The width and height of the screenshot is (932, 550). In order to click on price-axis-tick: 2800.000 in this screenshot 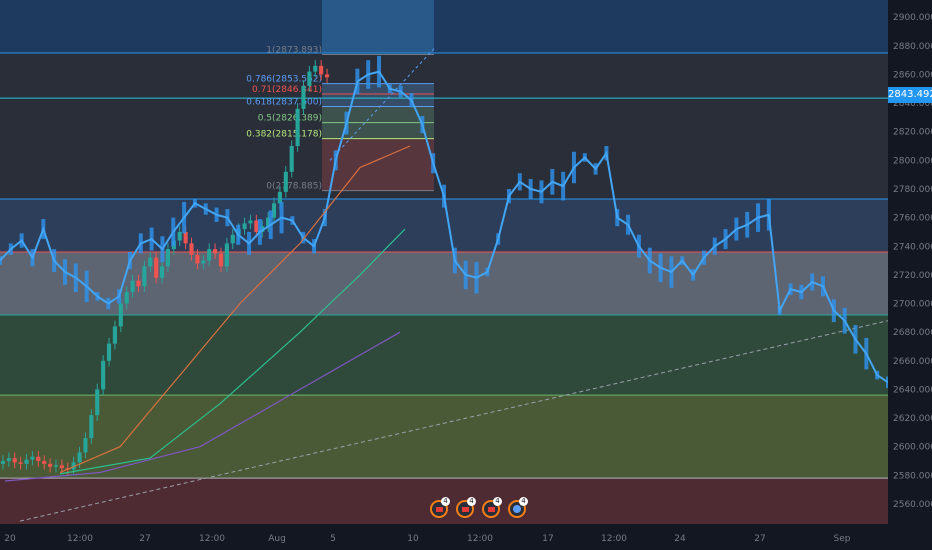, I will do `click(912, 161)`.